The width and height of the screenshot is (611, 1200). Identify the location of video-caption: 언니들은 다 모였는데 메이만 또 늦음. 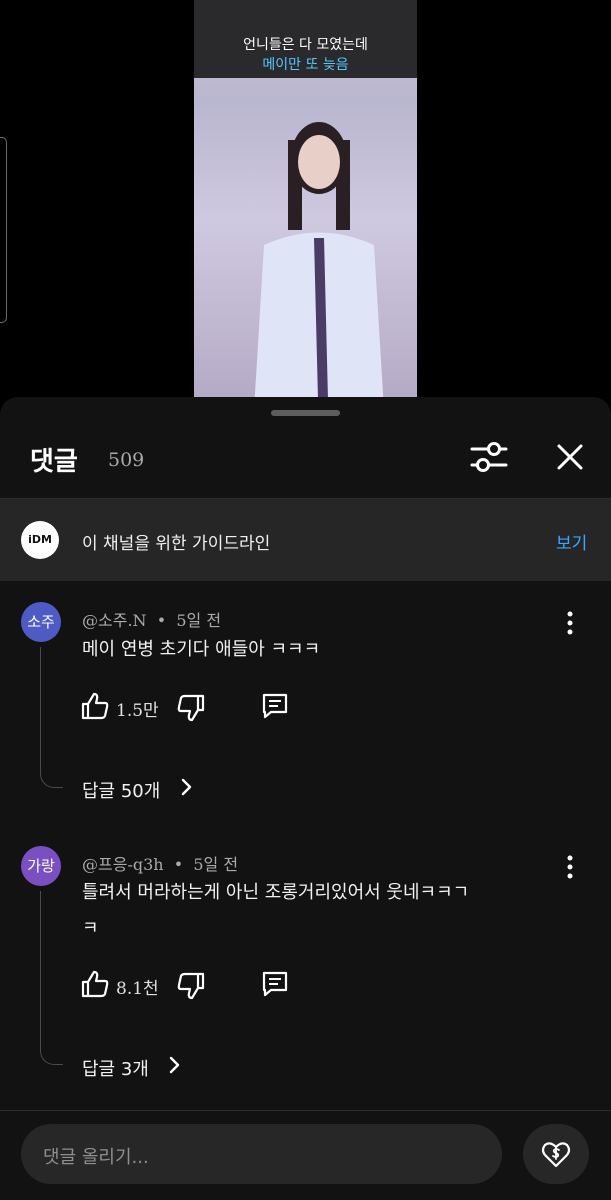
(305, 39).